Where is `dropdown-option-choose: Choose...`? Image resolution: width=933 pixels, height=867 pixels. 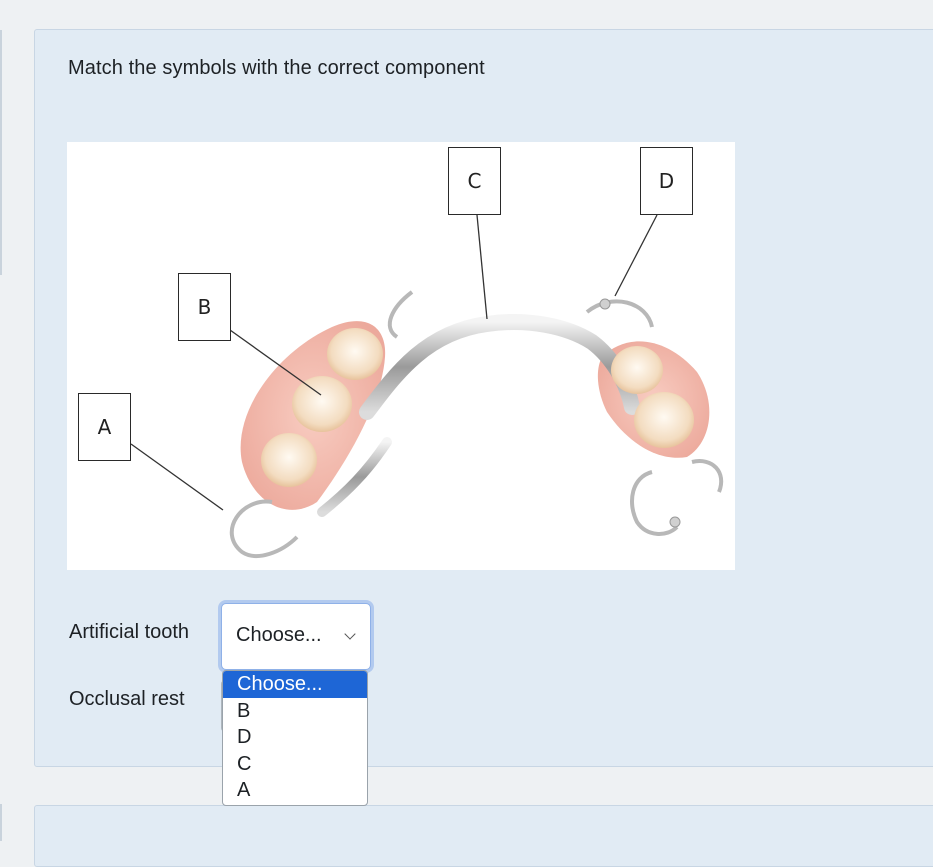
dropdown-option-choose: Choose... is located at coordinates (295, 684).